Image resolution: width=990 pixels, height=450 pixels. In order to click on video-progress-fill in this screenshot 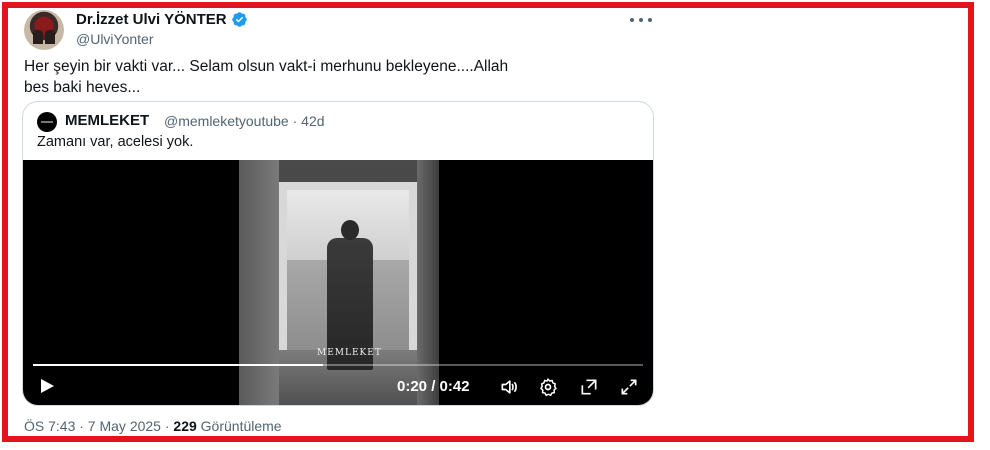, I will do `click(178, 365)`.